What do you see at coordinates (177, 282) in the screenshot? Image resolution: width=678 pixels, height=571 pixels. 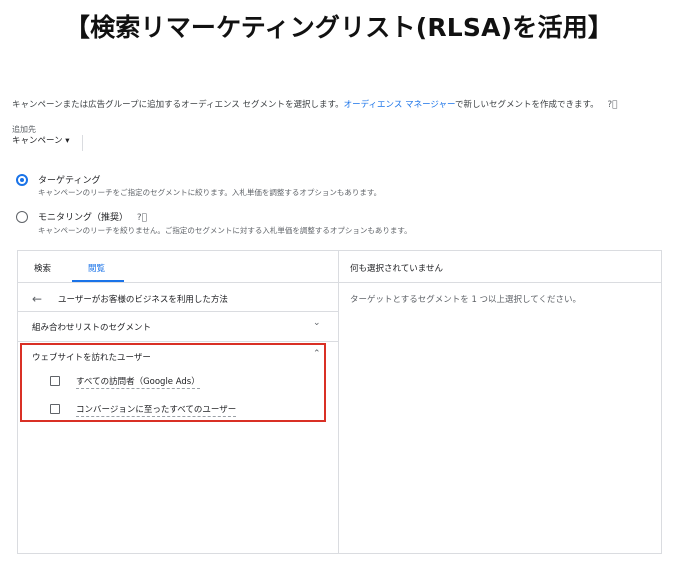 I see `tab-divider` at bounding box center [177, 282].